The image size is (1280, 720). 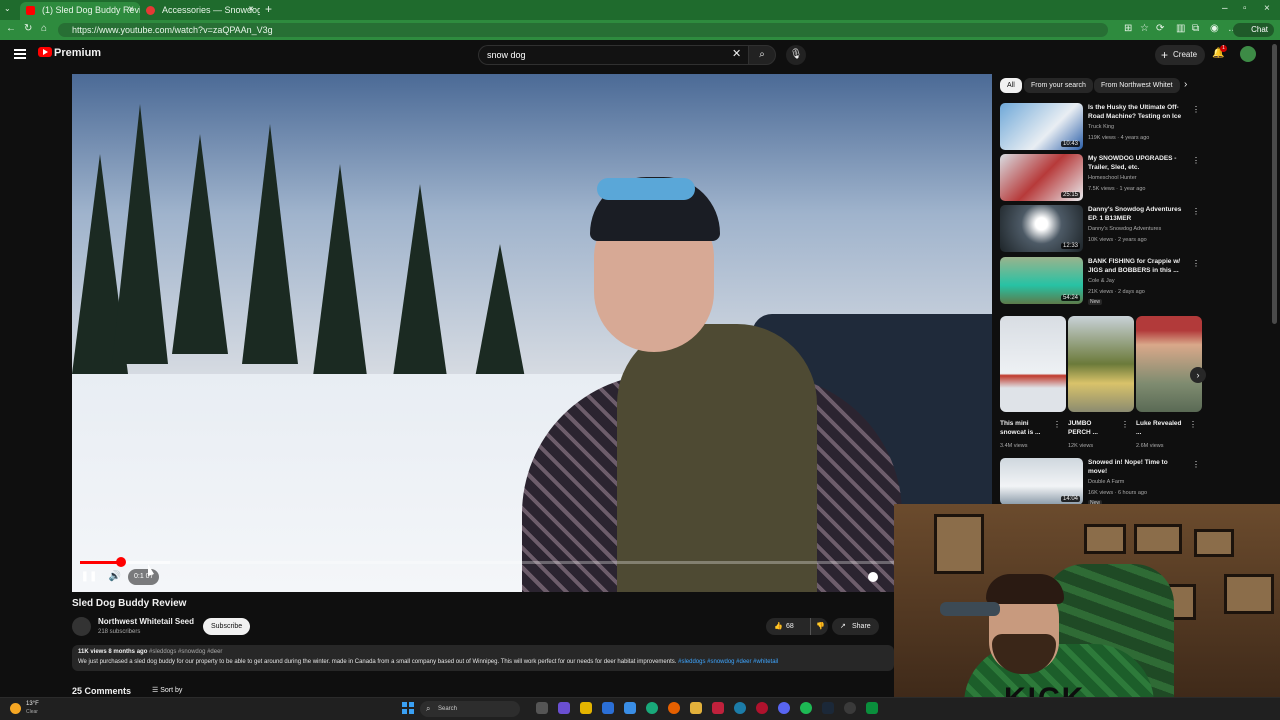 I want to click on task-view-icon, so click(x=542, y=708).